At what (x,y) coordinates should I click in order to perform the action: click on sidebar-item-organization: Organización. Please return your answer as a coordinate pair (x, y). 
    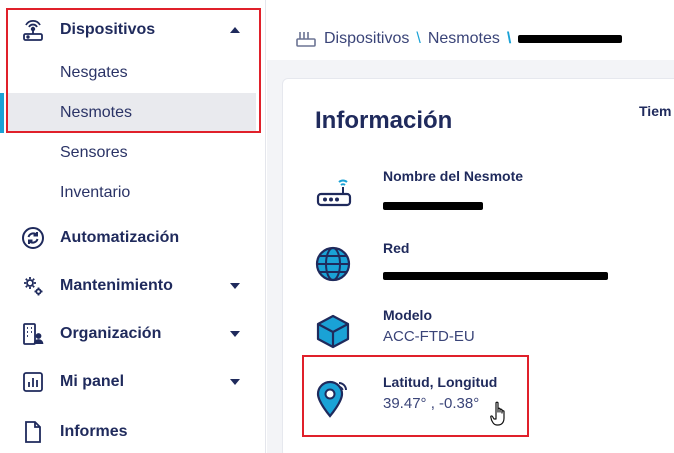
    Looking at the image, I should click on (133, 334).